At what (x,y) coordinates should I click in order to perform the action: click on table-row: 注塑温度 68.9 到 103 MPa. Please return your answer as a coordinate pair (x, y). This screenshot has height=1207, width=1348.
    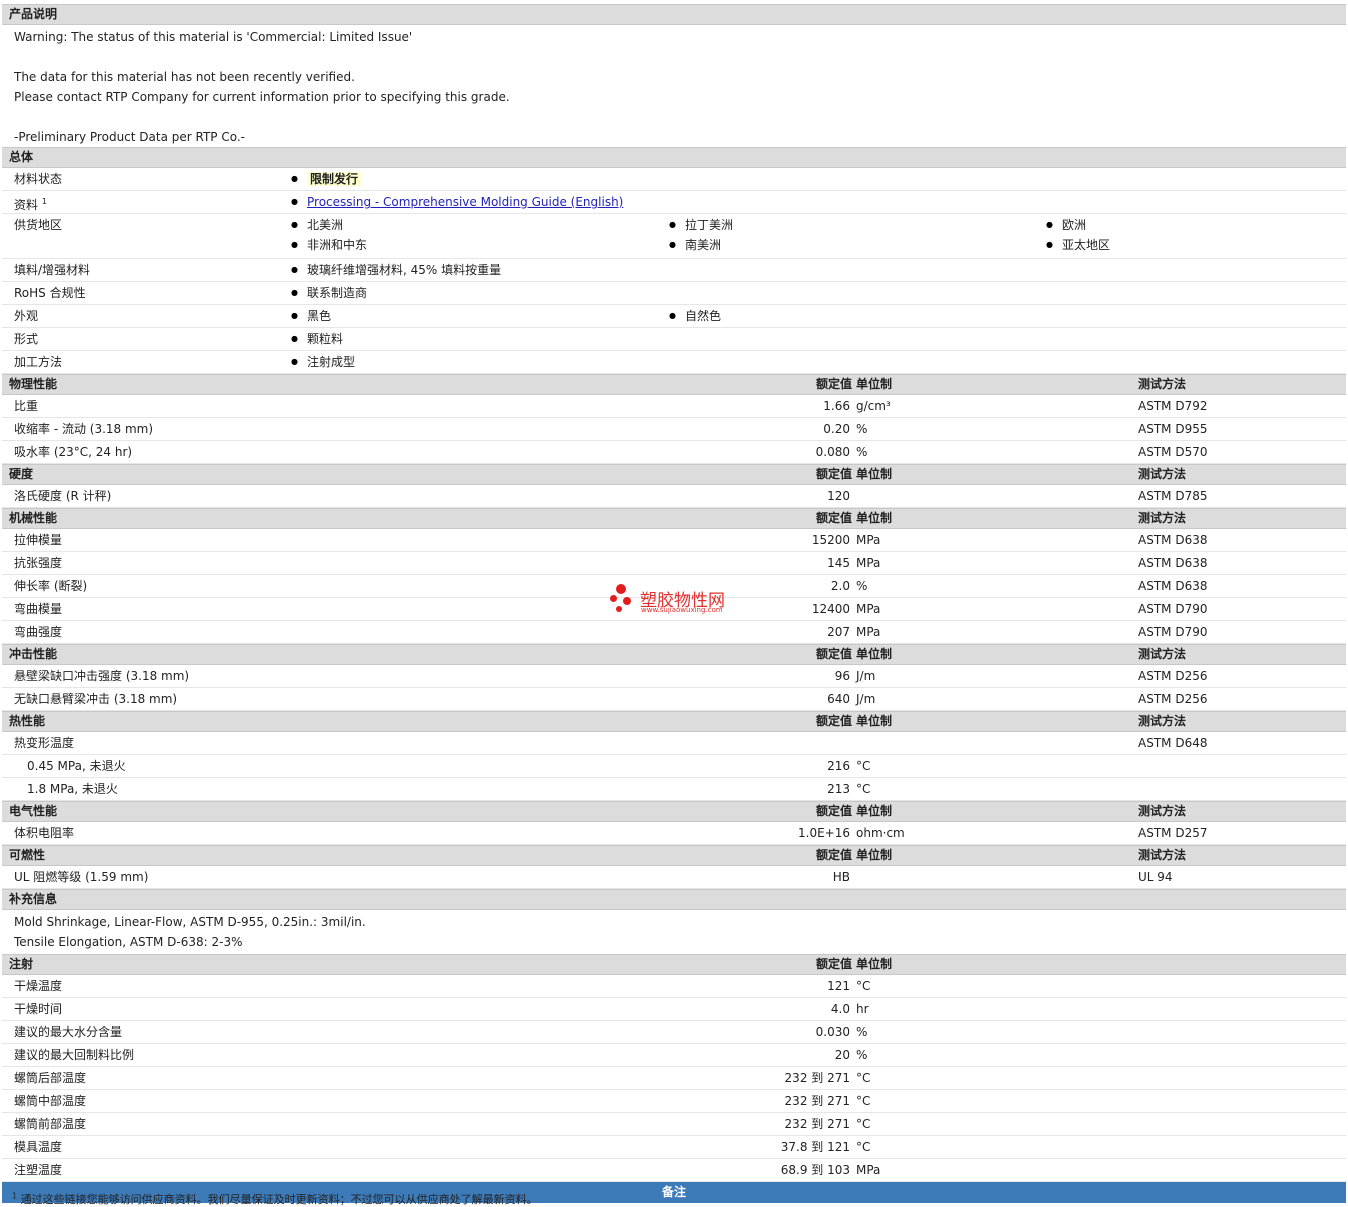
    Looking at the image, I should click on (674, 1170).